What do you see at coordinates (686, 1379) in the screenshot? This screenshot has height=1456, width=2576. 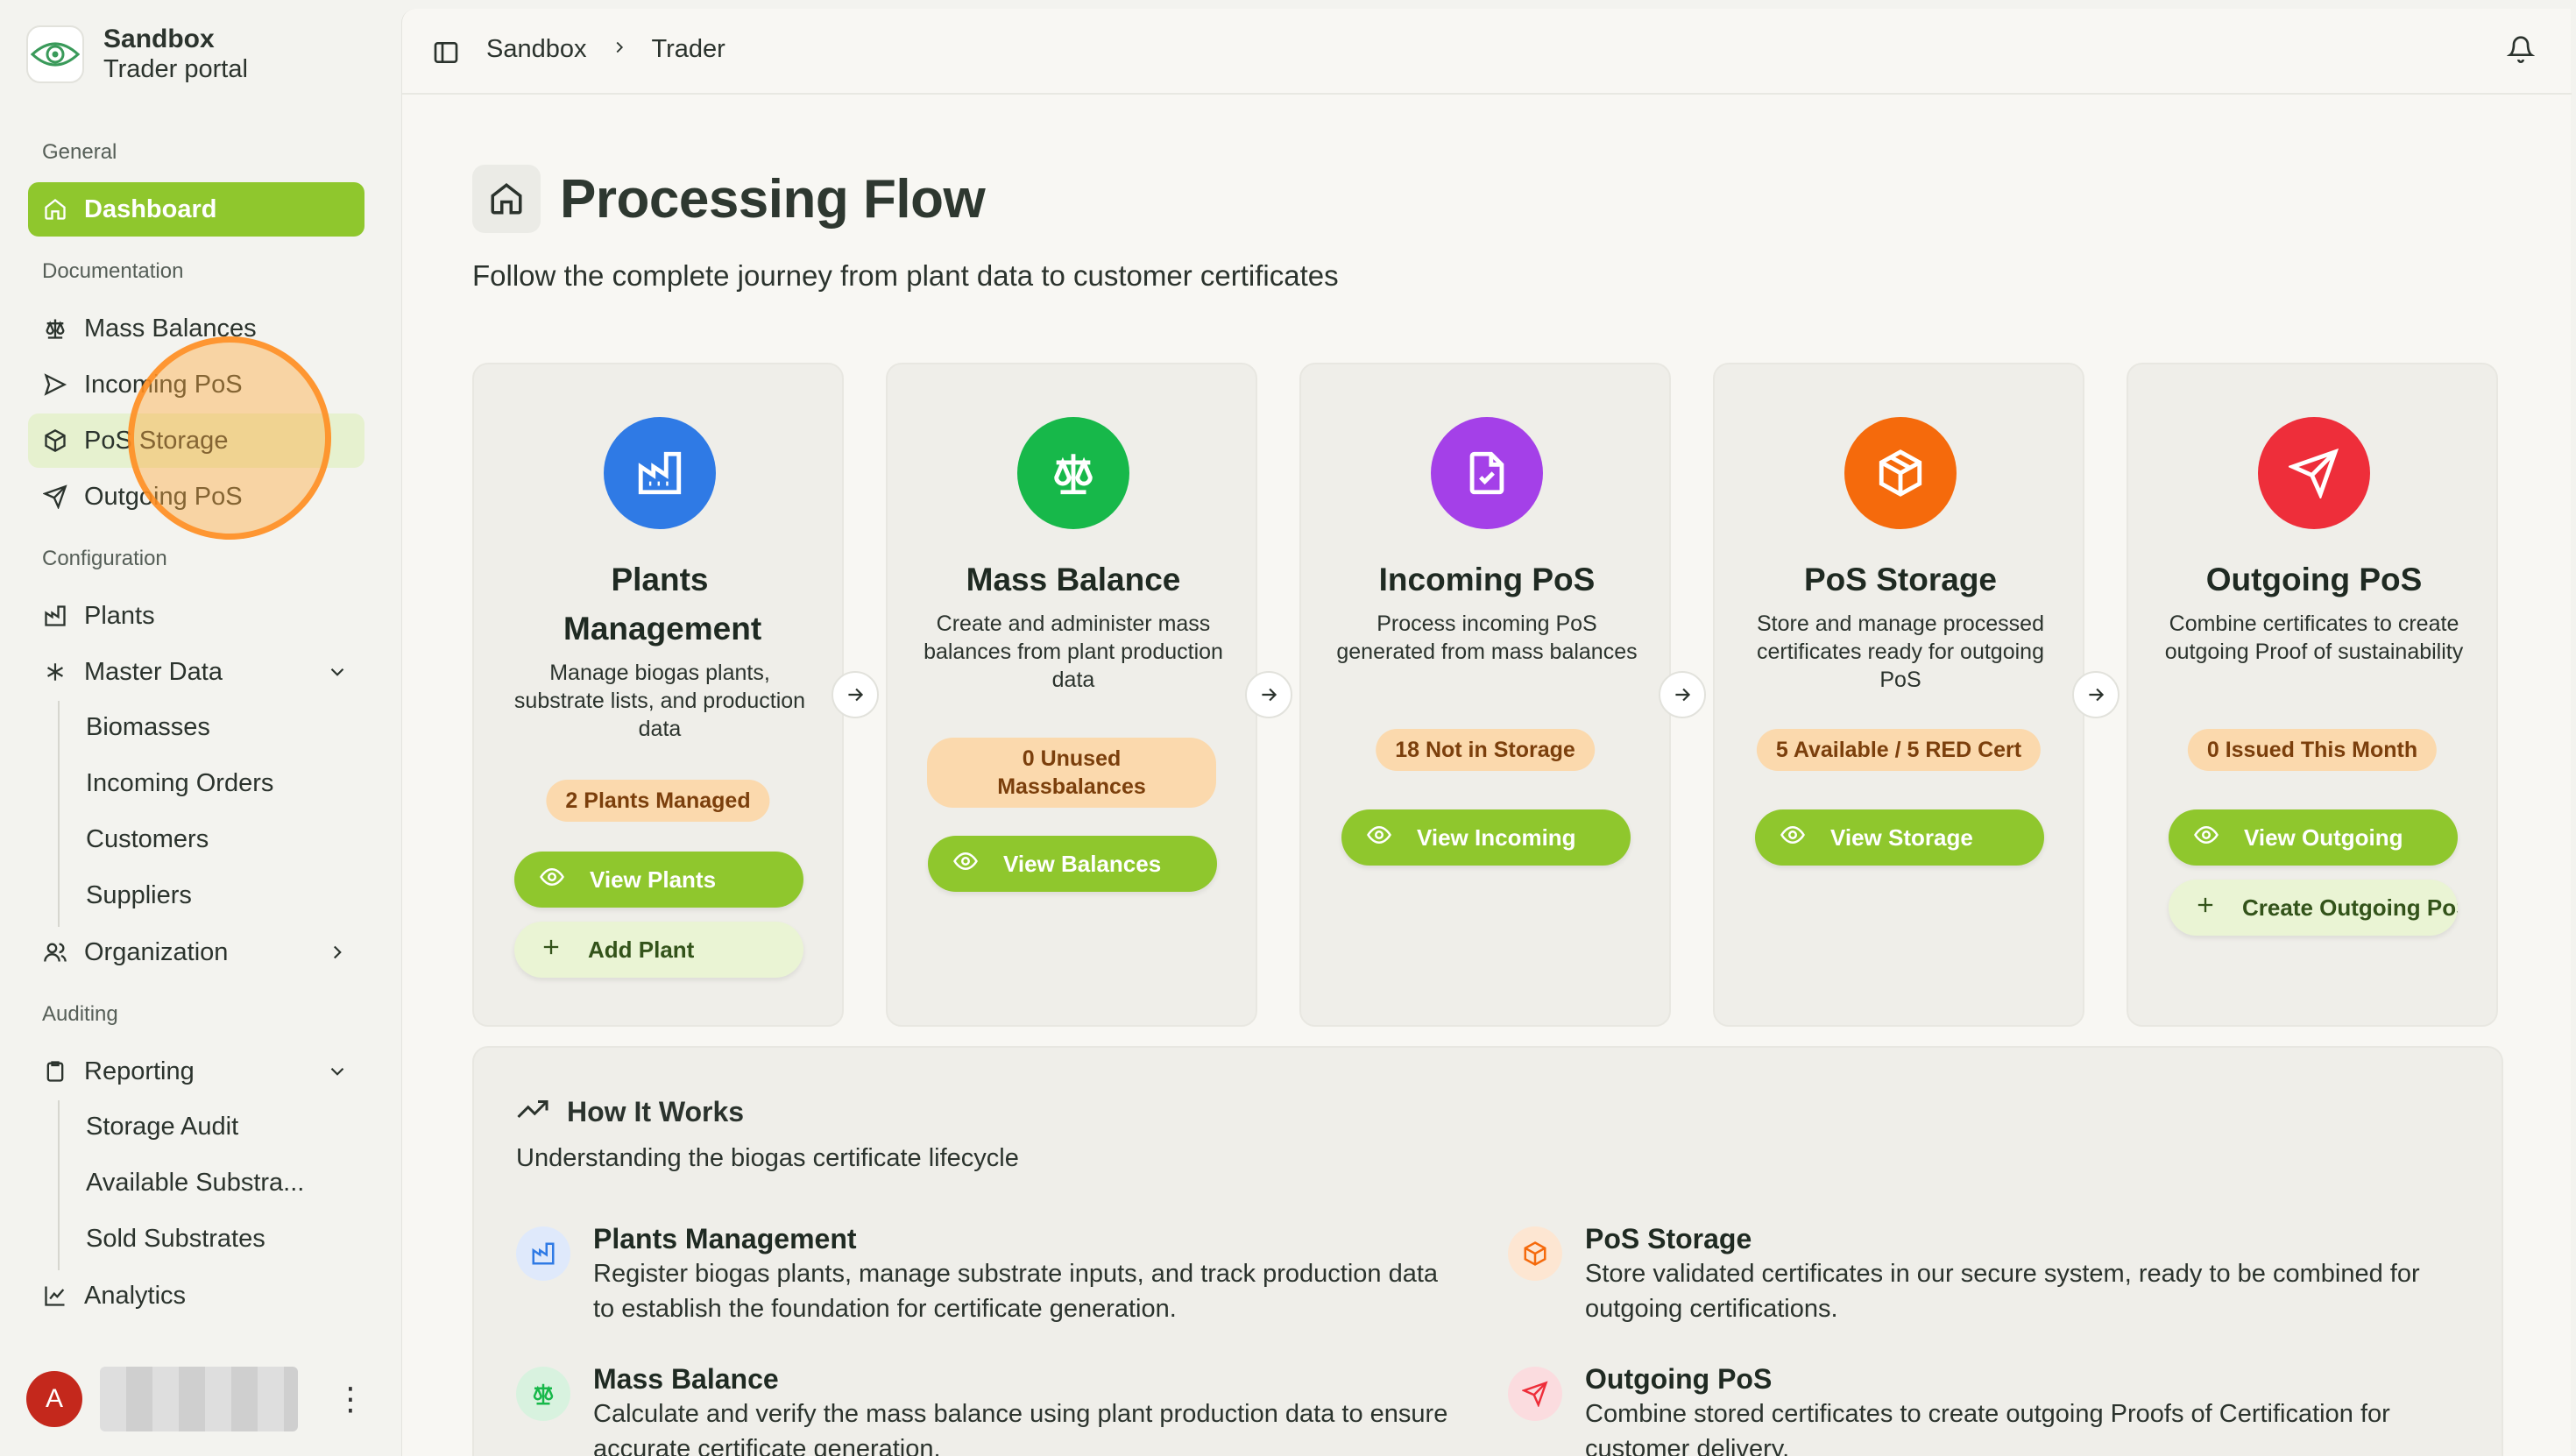 I see `step-title: Mass Balance` at bounding box center [686, 1379].